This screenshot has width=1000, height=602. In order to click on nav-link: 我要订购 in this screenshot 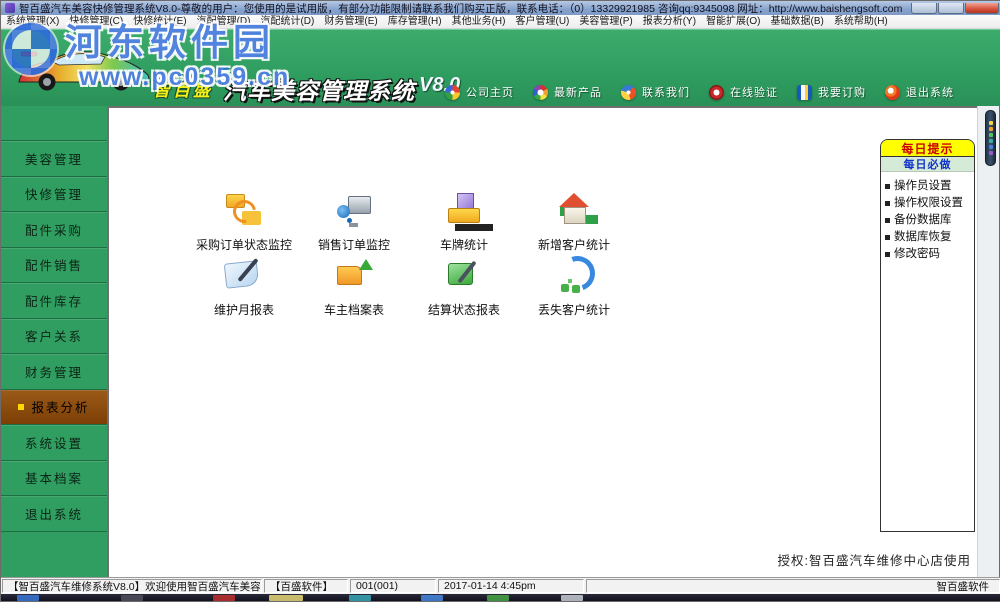, I will do `click(831, 92)`.